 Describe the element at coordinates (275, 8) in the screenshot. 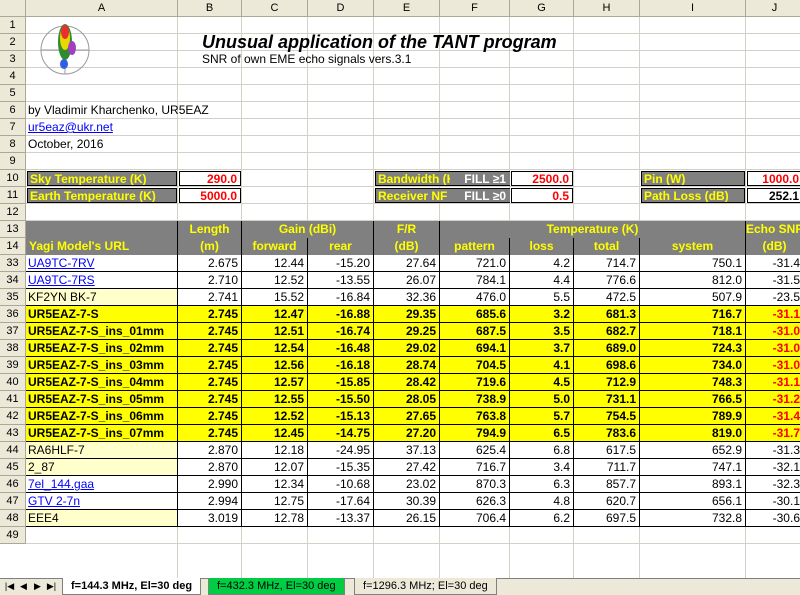

I see `column-header-c: C` at that location.